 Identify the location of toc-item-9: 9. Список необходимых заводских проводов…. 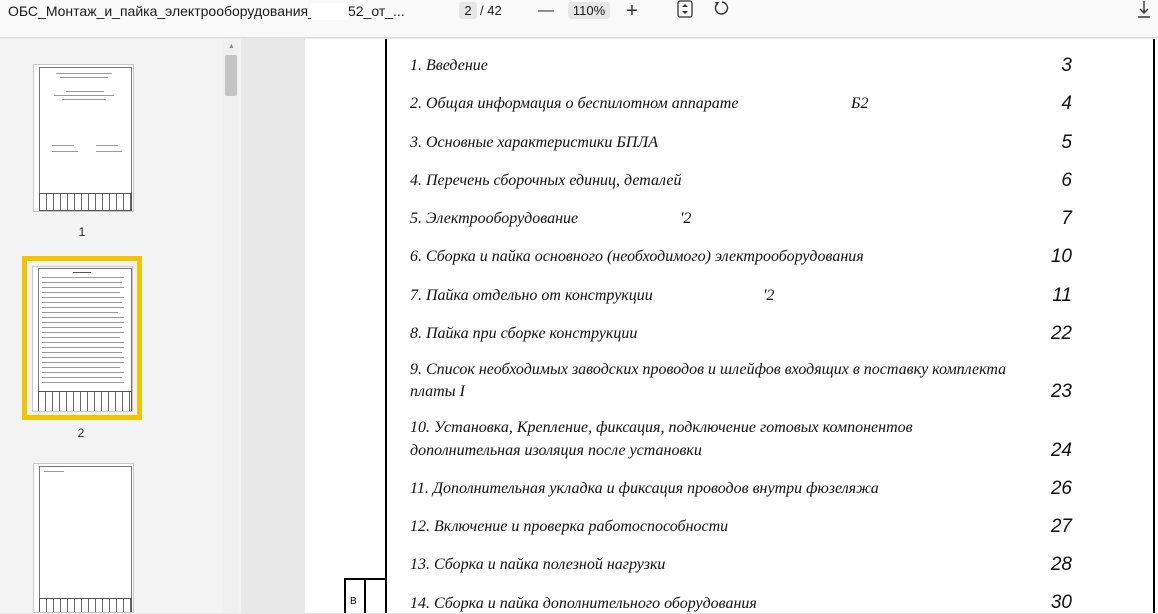
(708, 370).